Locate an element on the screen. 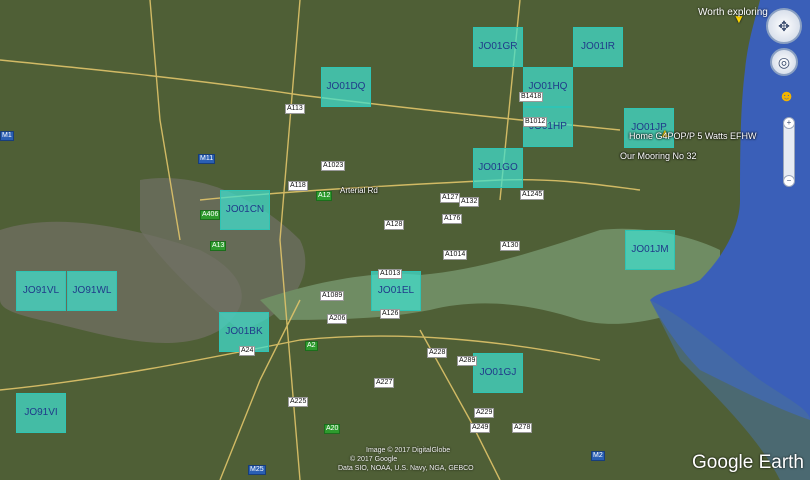  grid-square-jo91wl: JO91WL is located at coordinates (92, 291).